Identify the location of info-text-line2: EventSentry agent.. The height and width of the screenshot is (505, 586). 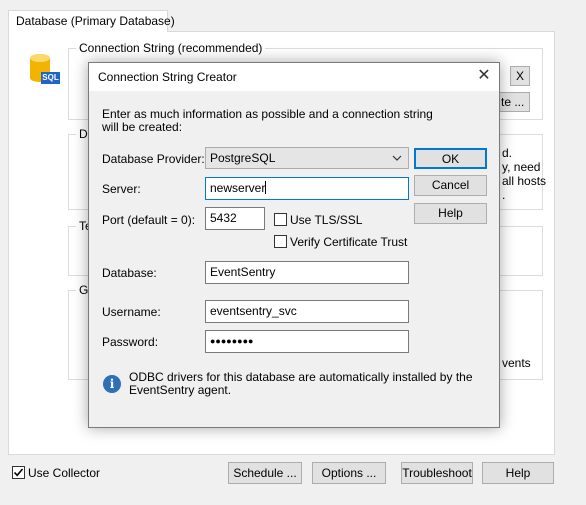
(180, 390).